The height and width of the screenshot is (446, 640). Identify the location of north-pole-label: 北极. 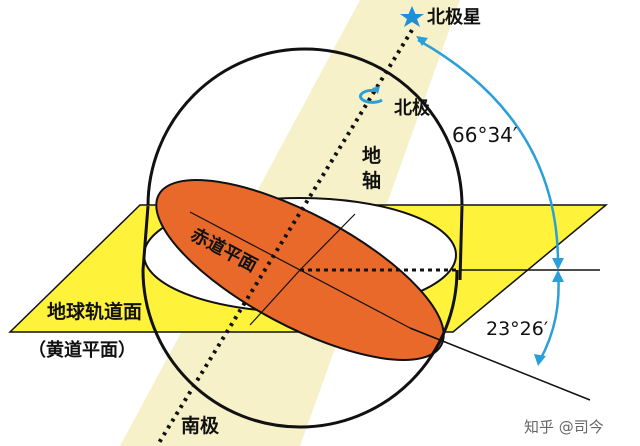
(412, 108).